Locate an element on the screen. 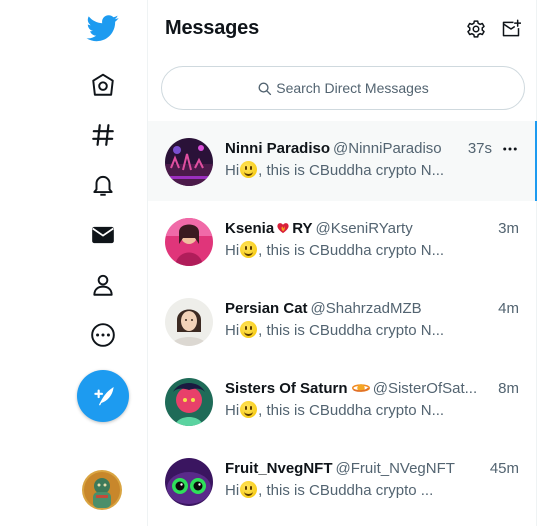 This screenshot has height=526, width=537. search-input: Search Direct Messages is located at coordinates (343, 88).